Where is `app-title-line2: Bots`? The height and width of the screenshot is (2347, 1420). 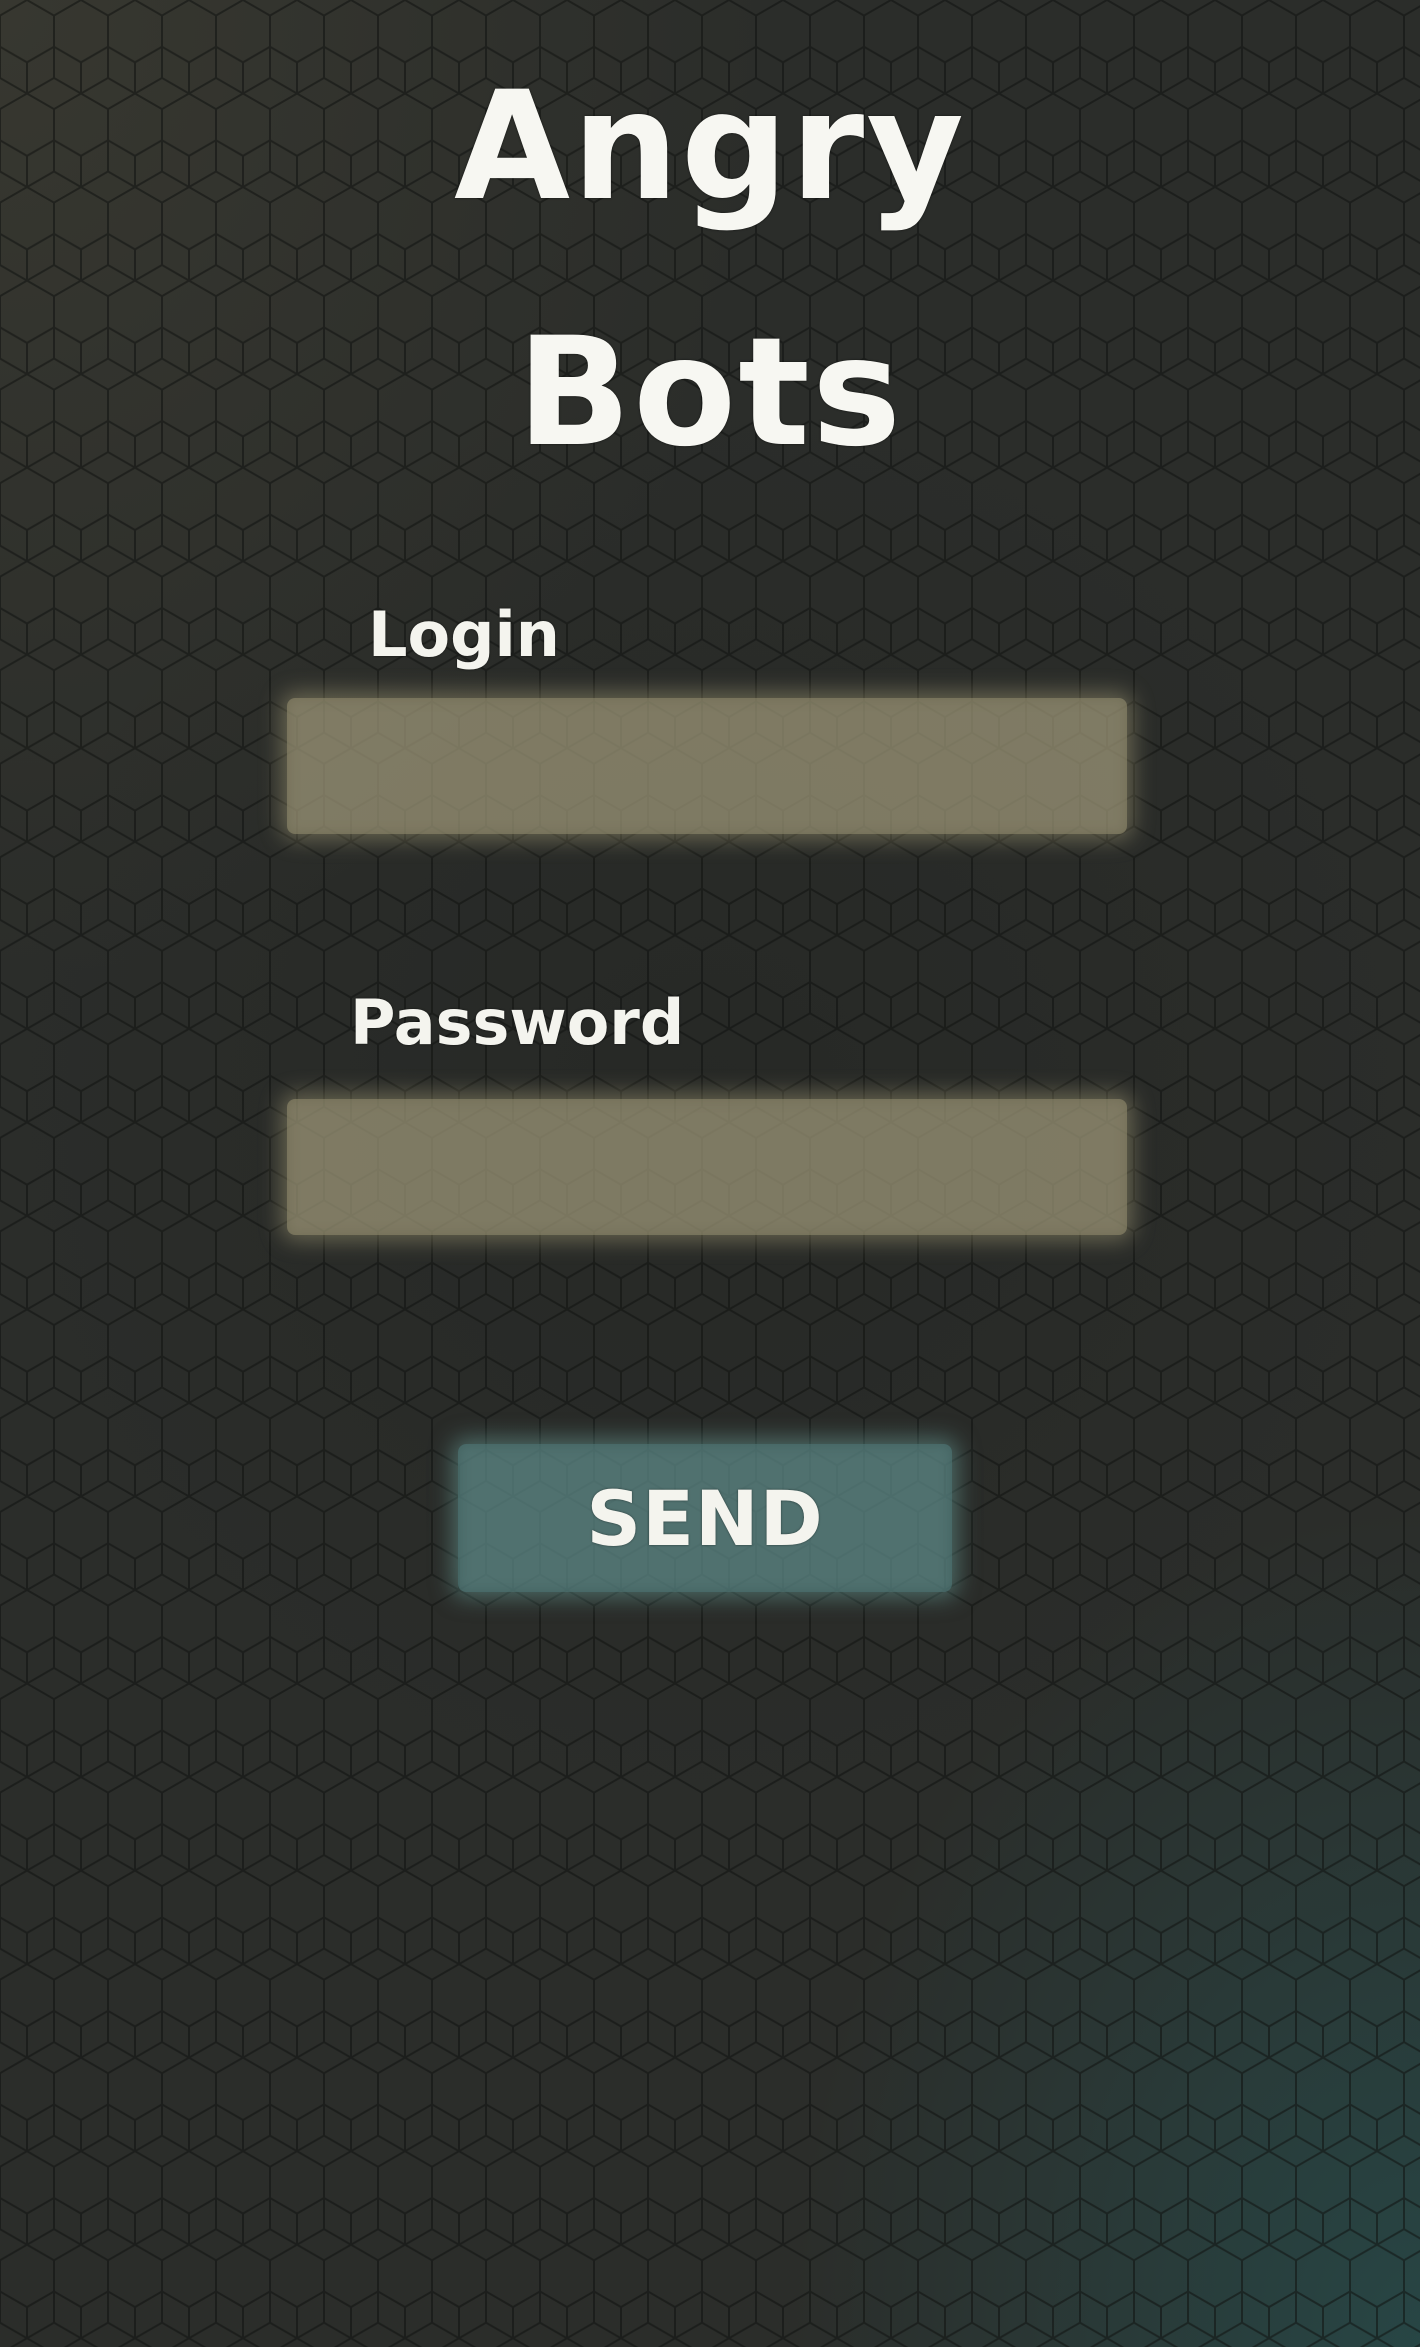 app-title-line2: Bots is located at coordinates (710, 393).